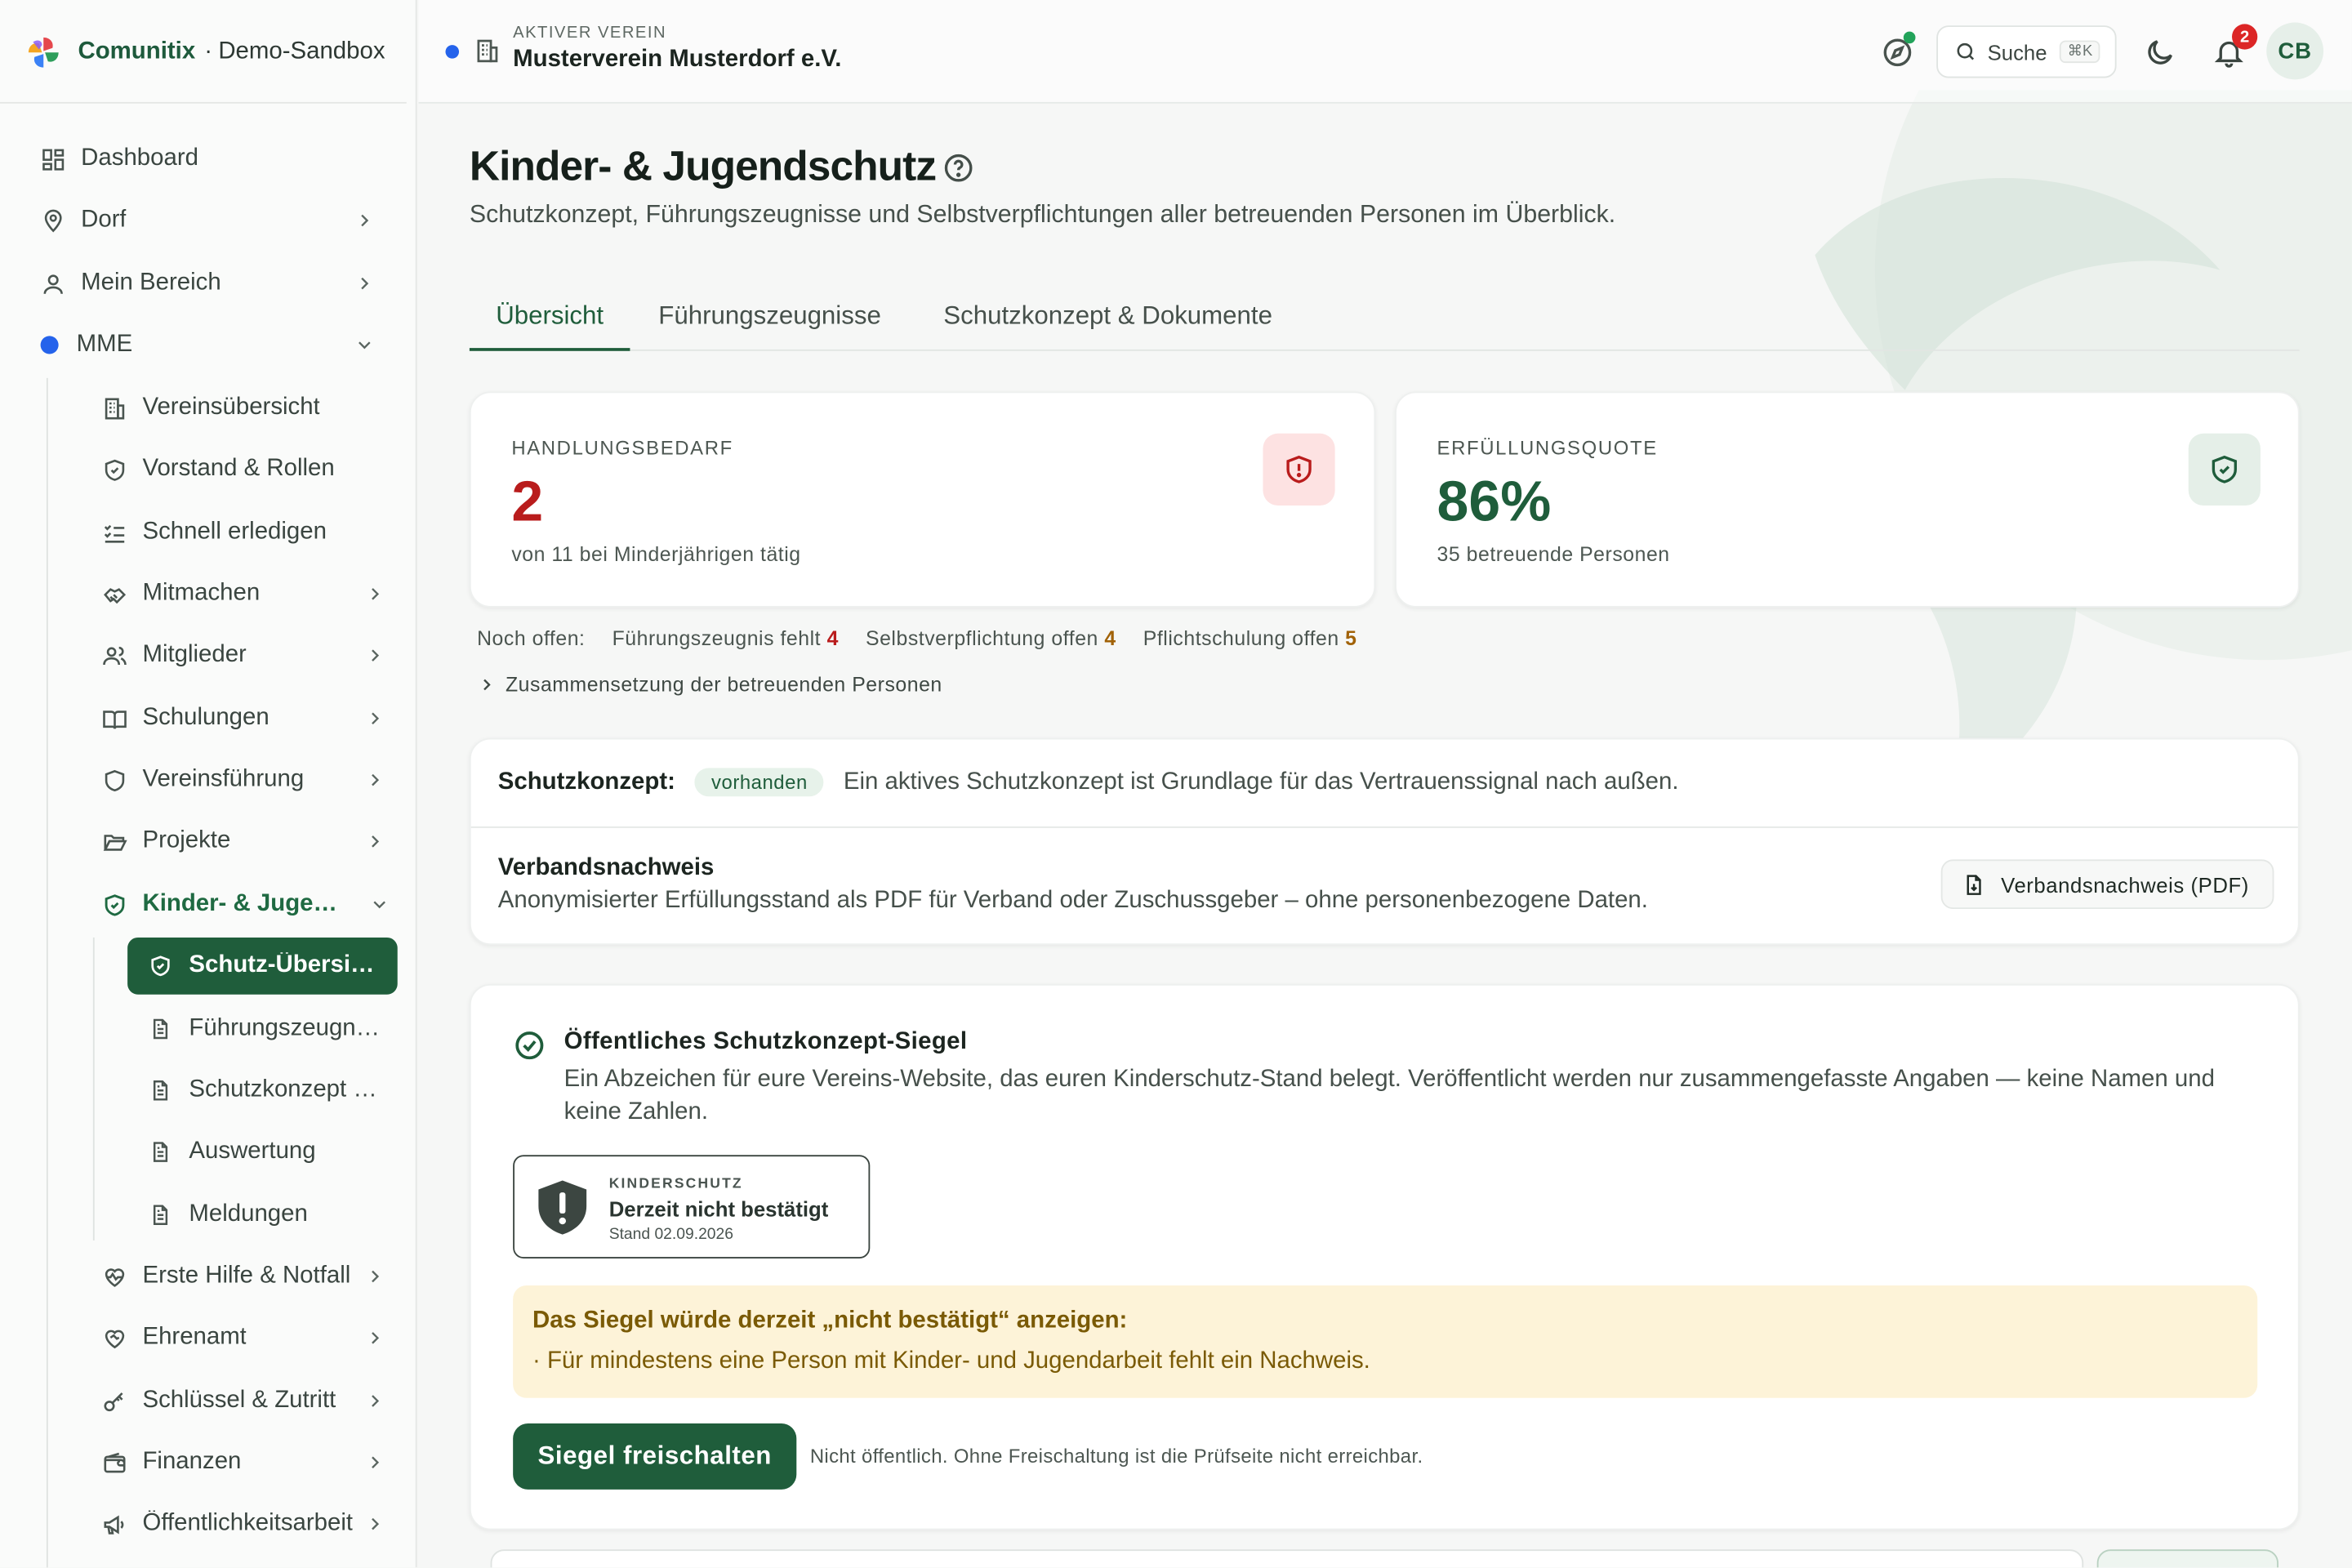  I want to click on sidebar-item-label: Öffentlichkeitsarbeit, so click(248, 1523).